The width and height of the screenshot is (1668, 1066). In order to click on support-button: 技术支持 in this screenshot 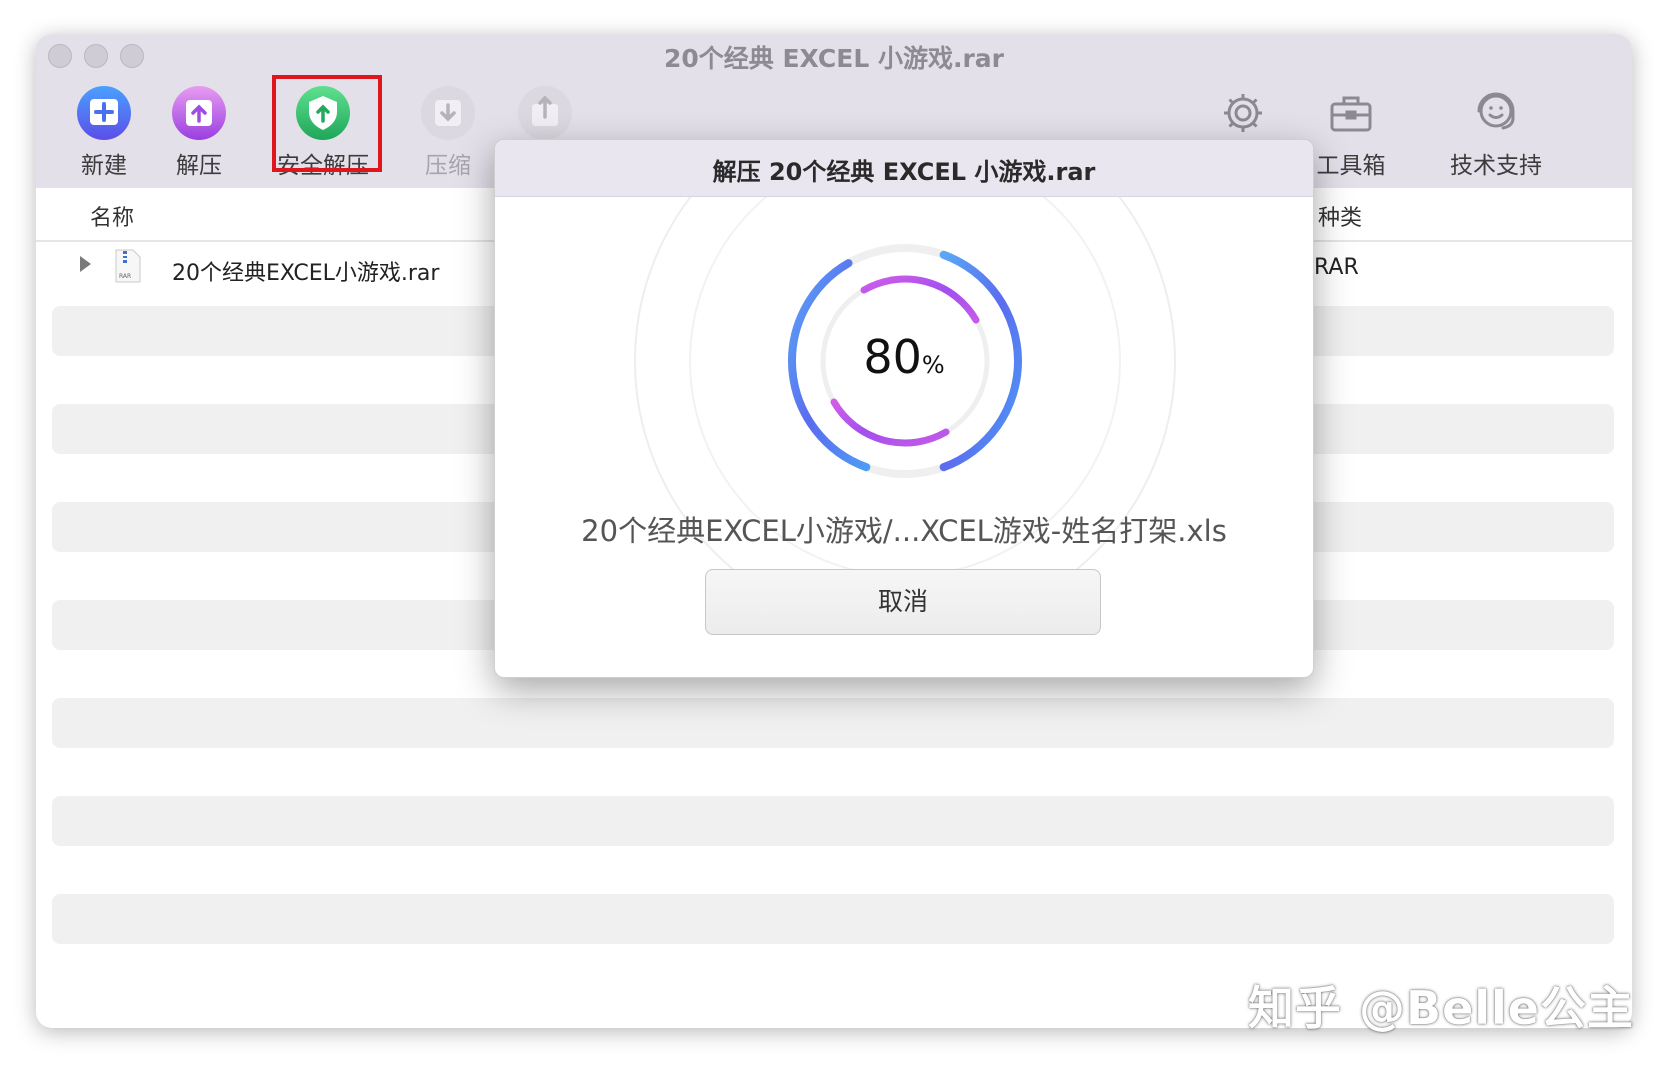, I will do `click(1496, 132)`.